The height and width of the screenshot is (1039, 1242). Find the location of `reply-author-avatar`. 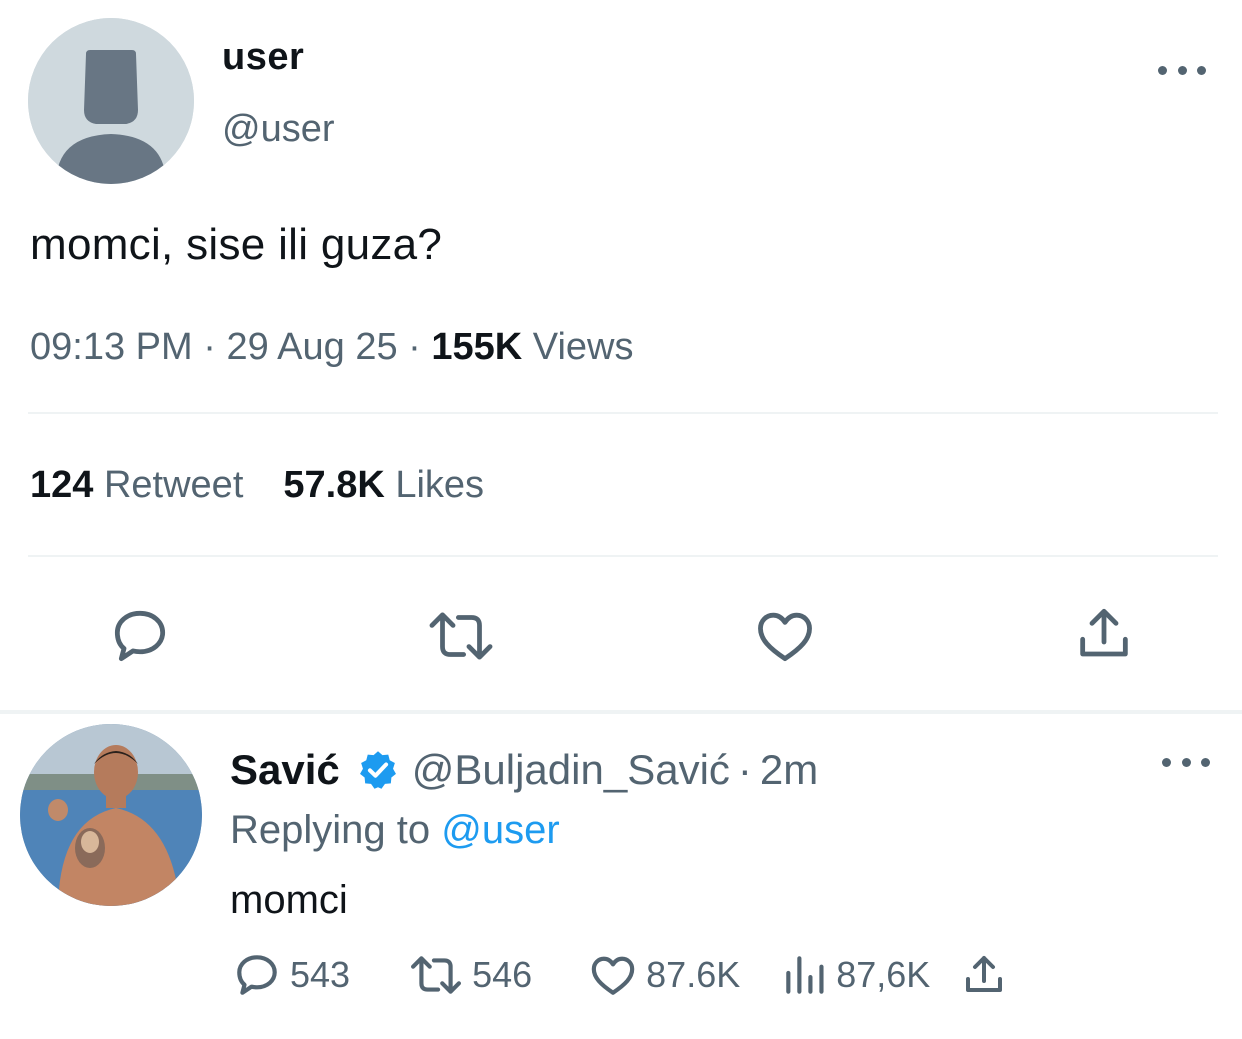

reply-author-avatar is located at coordinates (111, 815).